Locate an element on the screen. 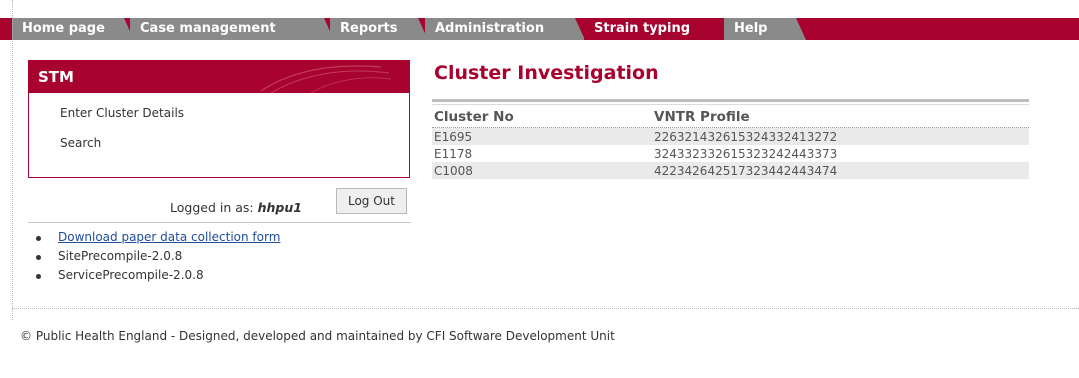  table-top-rule is located at coordinates (730, 100).